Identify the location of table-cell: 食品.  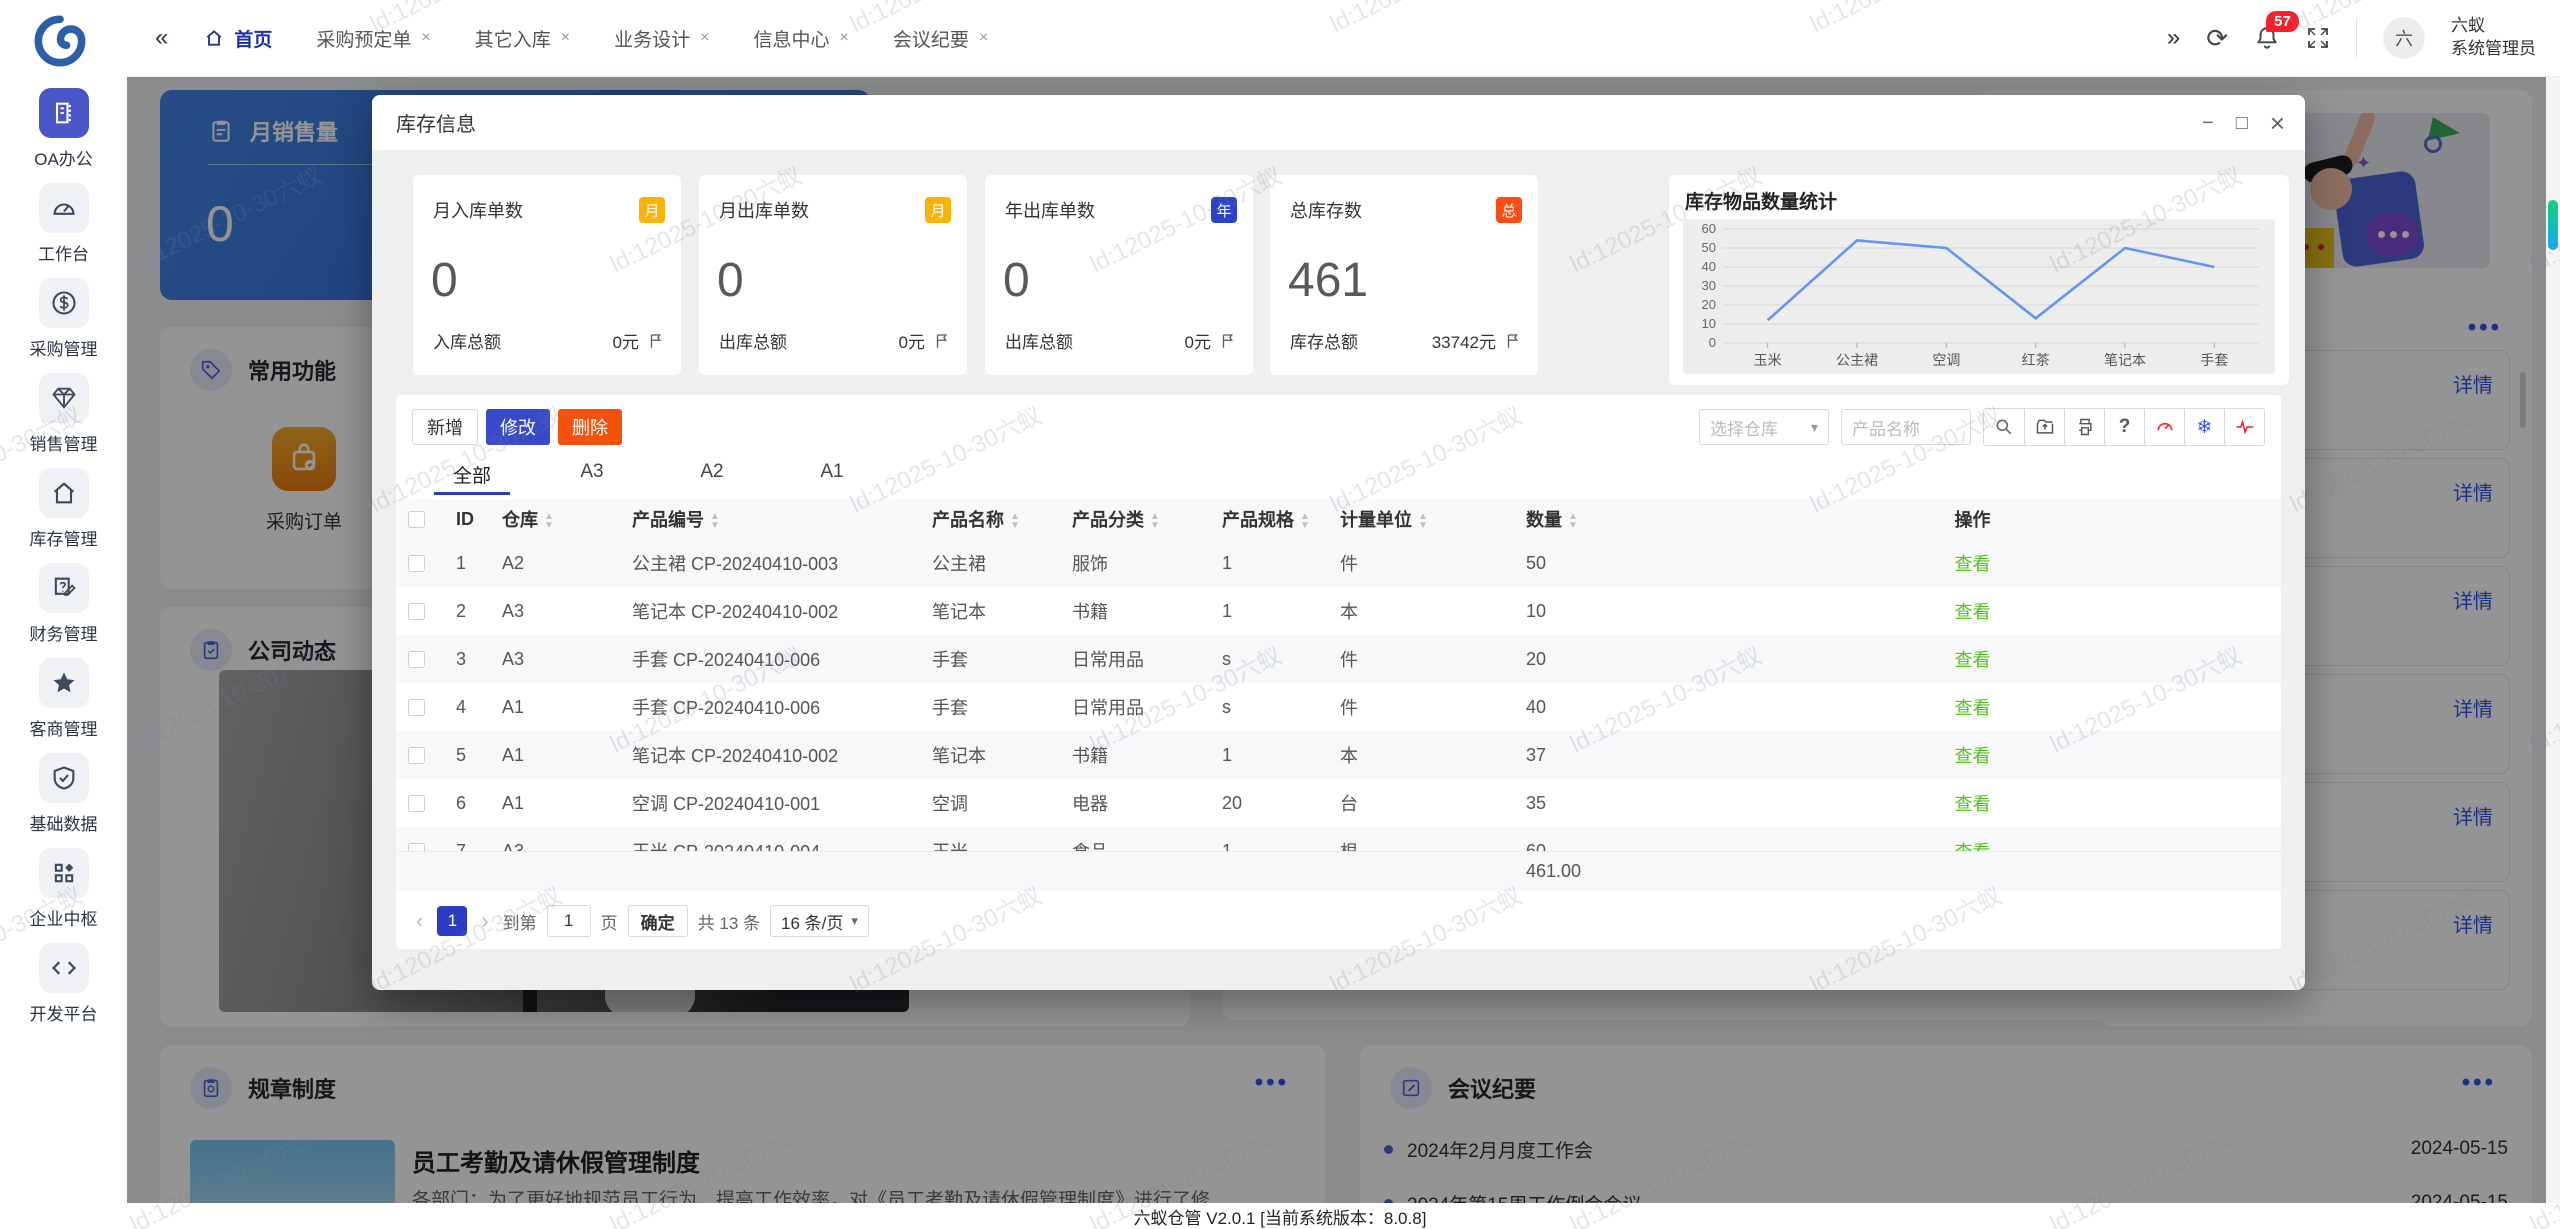
(1135, 839).